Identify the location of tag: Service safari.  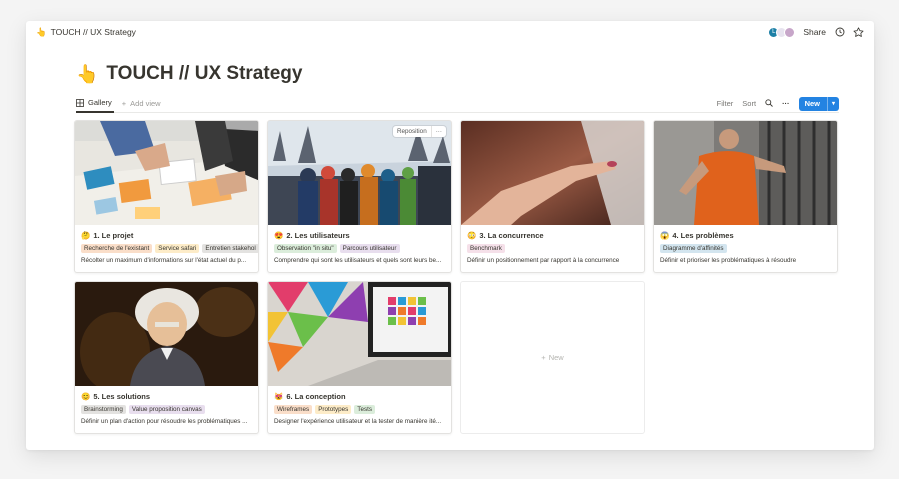
(177, 248).